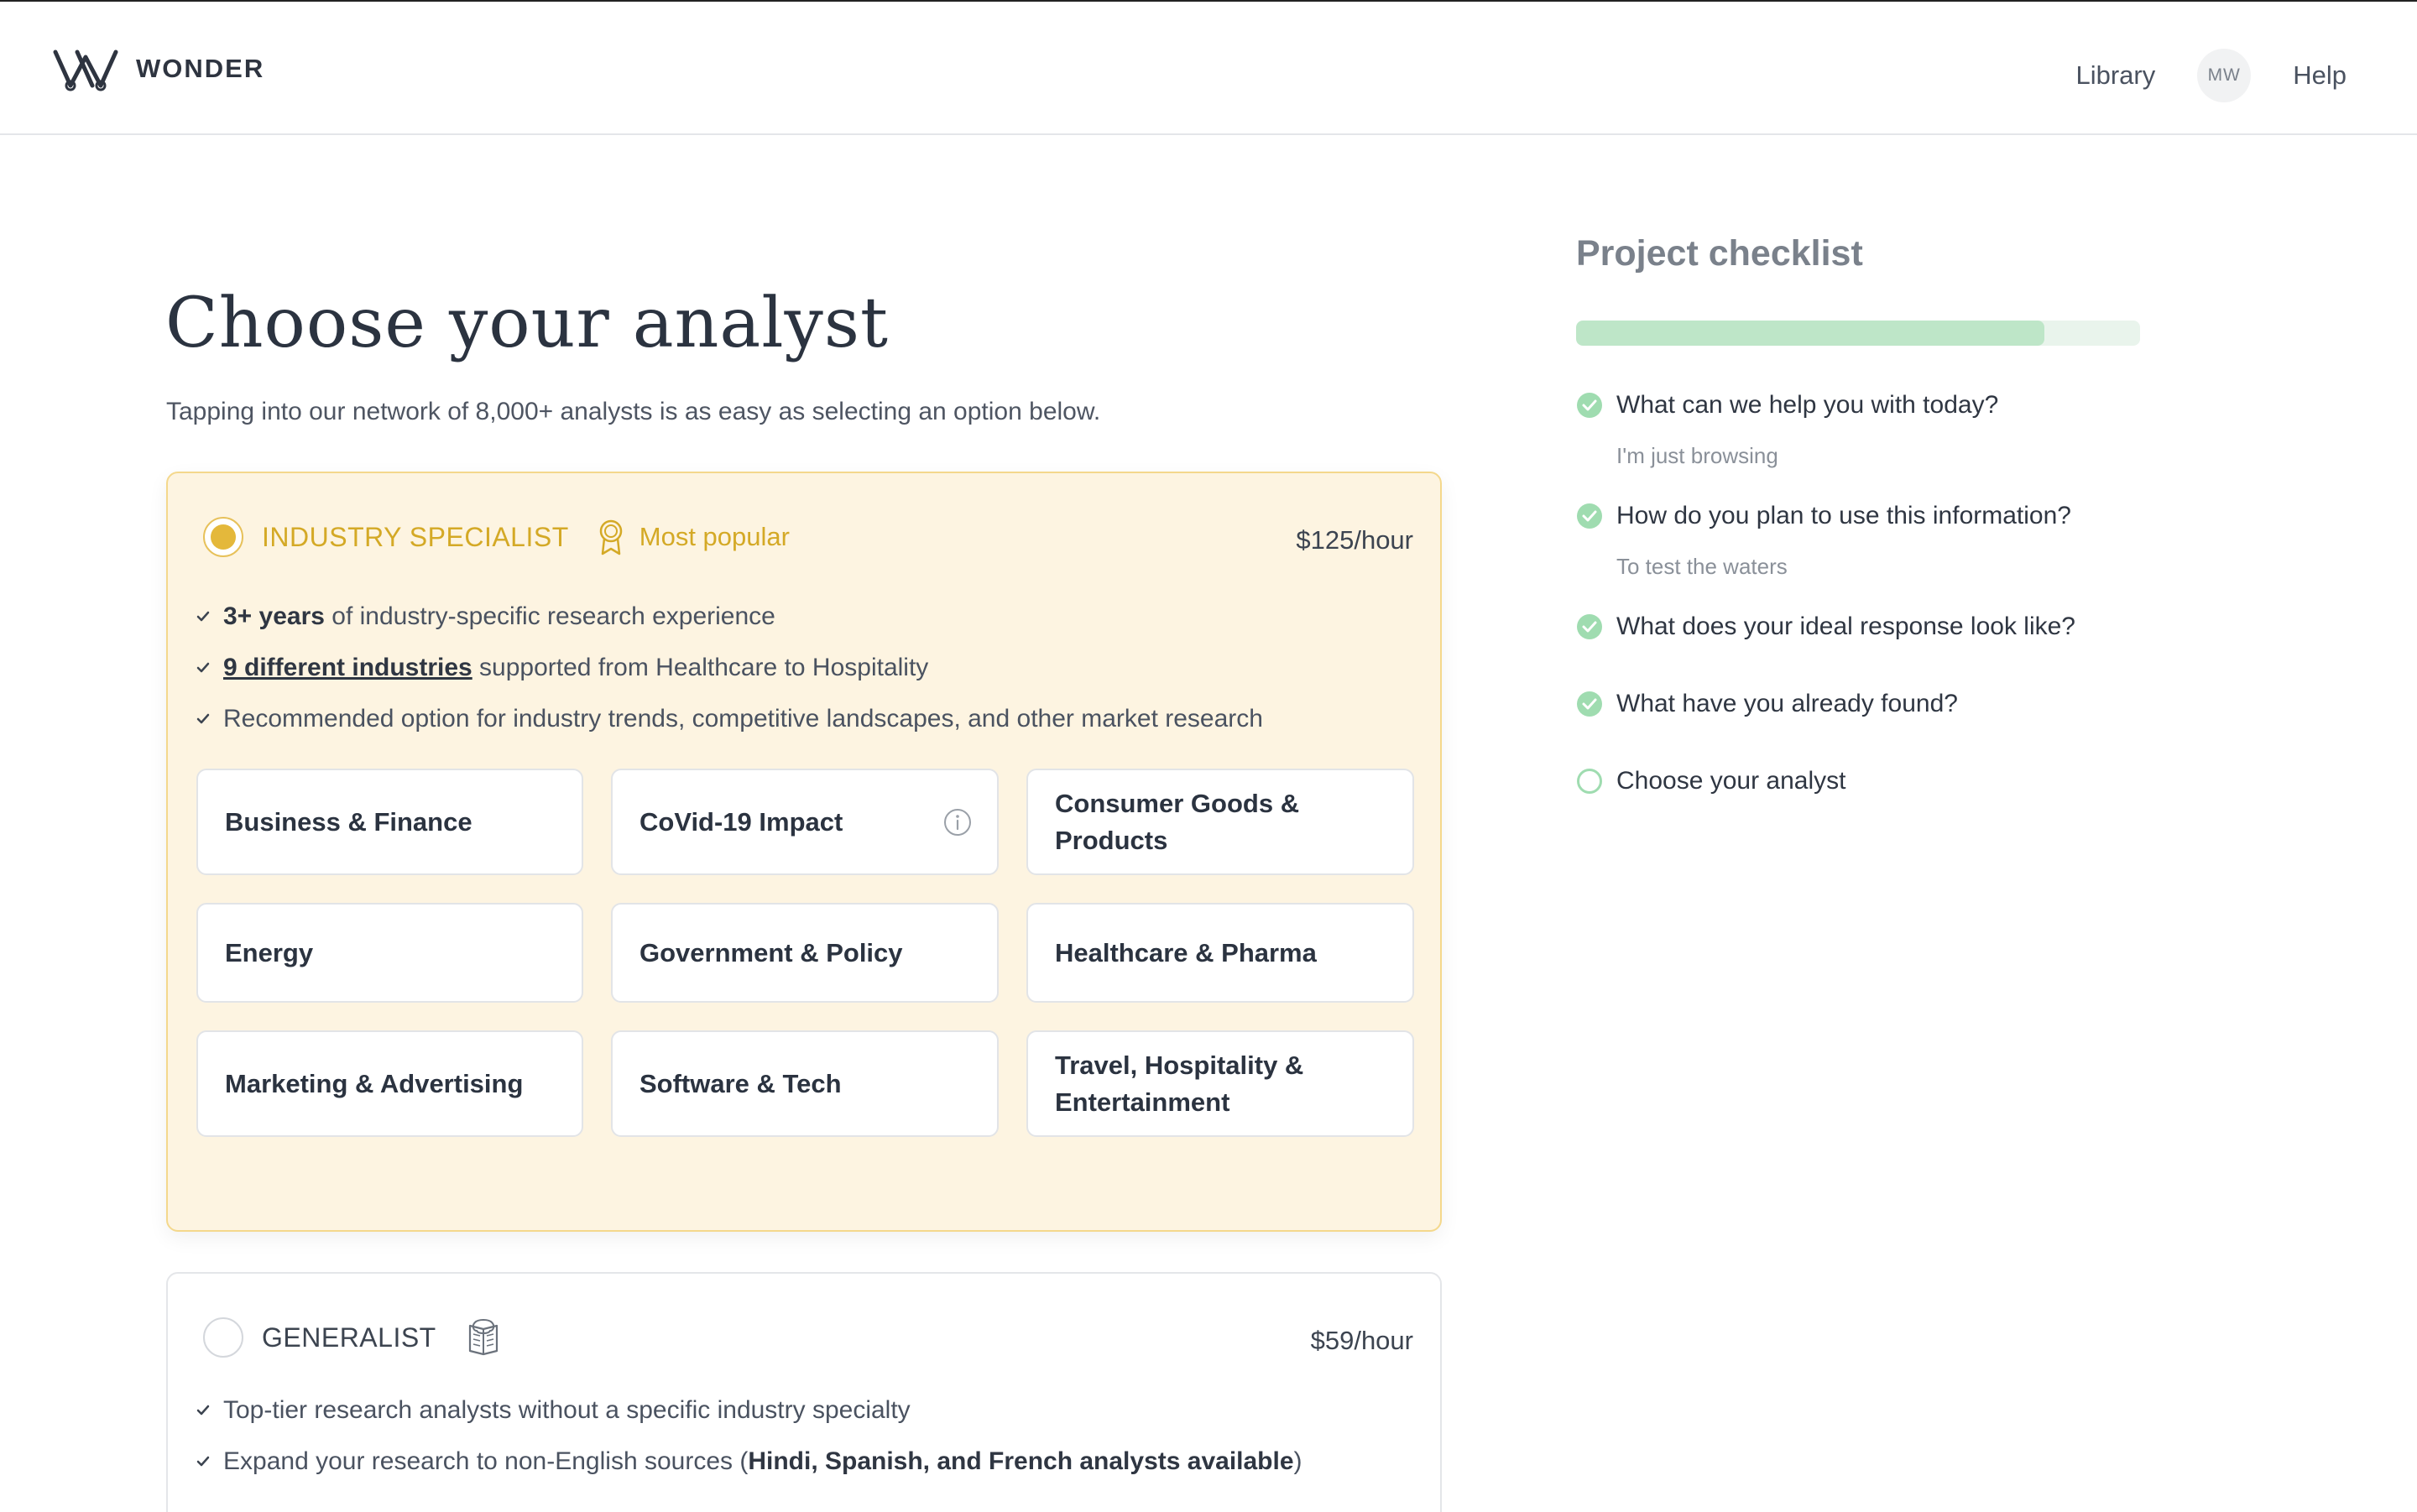  I want to click on nav-library-link: Library, so click(2115, 76).